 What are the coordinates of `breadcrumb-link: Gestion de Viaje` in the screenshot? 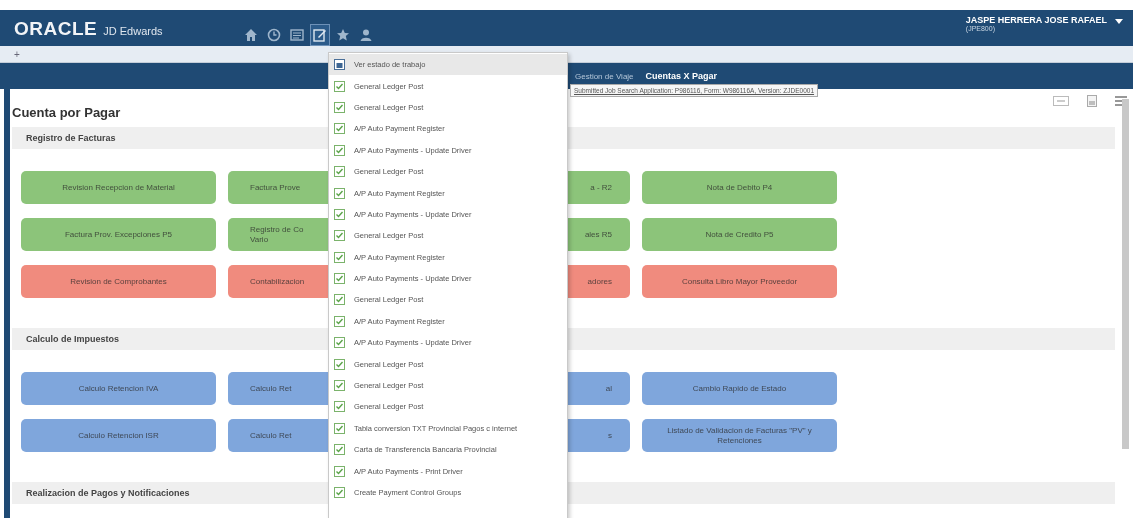 It's located at (604, 76).